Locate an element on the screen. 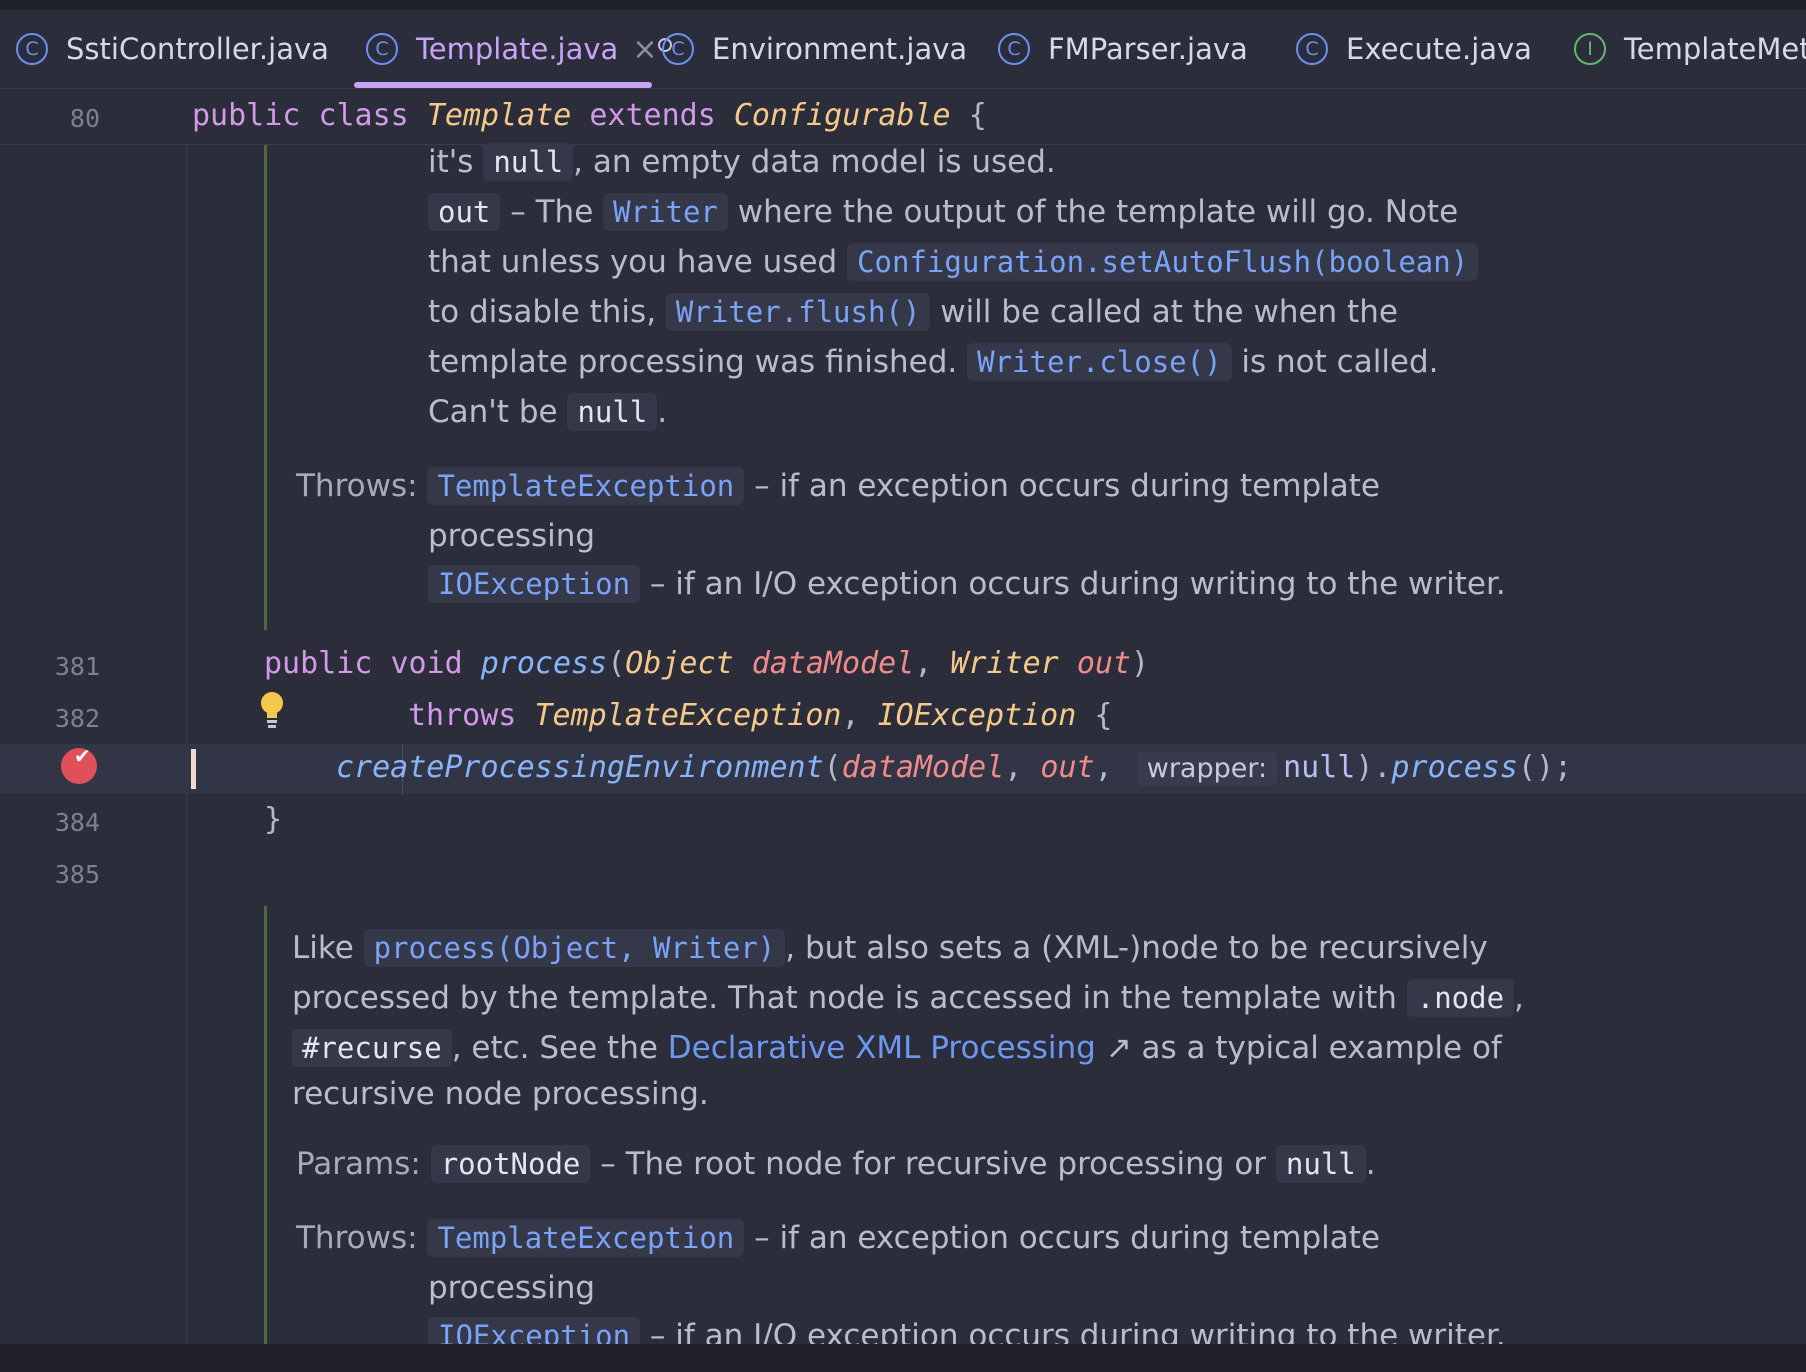 The image size is (1806, 1372). tab-label: SstiController.java is located at coordinates (197, 49).